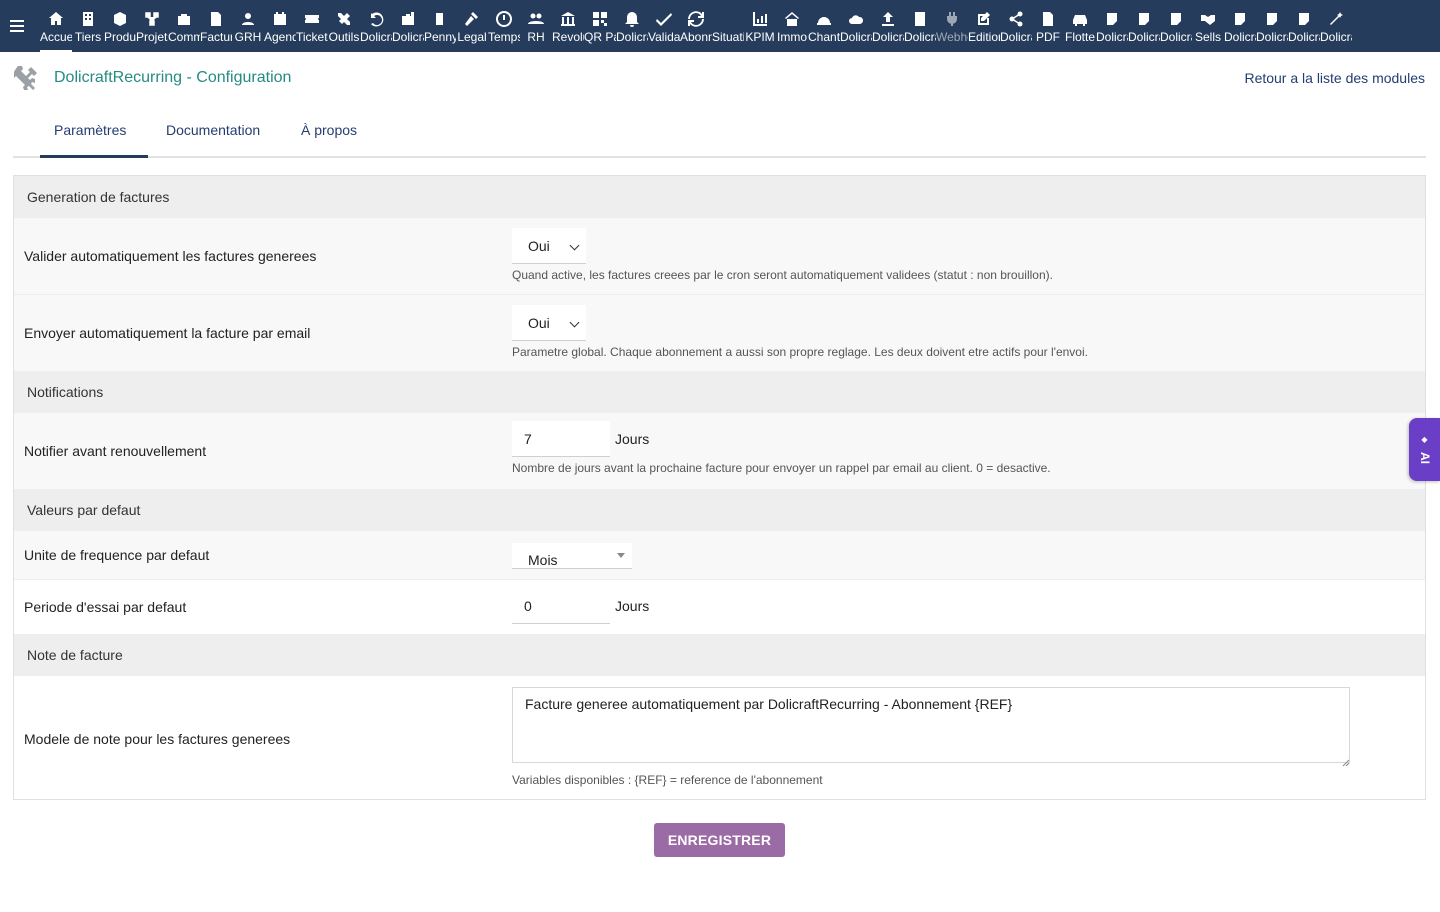 The width and height of the screenshot is (1440, 912). What do you see at coordinates (117, 555) in the screenshot?
I see `setting-label: Unite de frequence par defaut` at bounding box center [117, 555].